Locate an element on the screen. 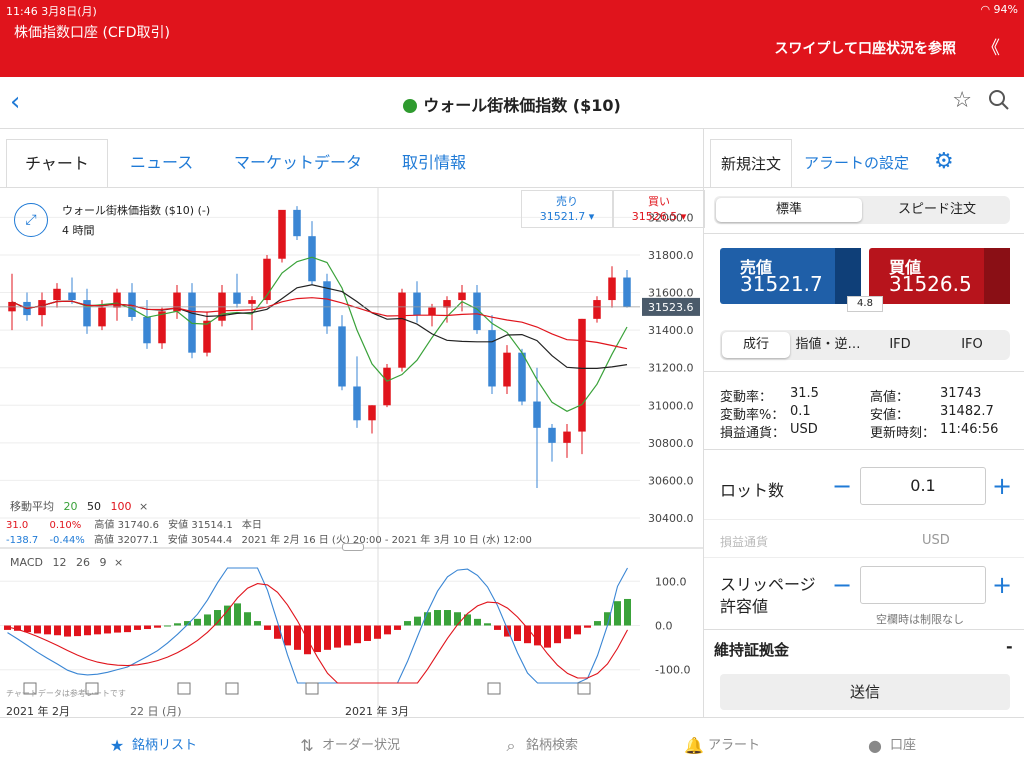  bell-icon: 🔔 is located at coordinates (694, 745).